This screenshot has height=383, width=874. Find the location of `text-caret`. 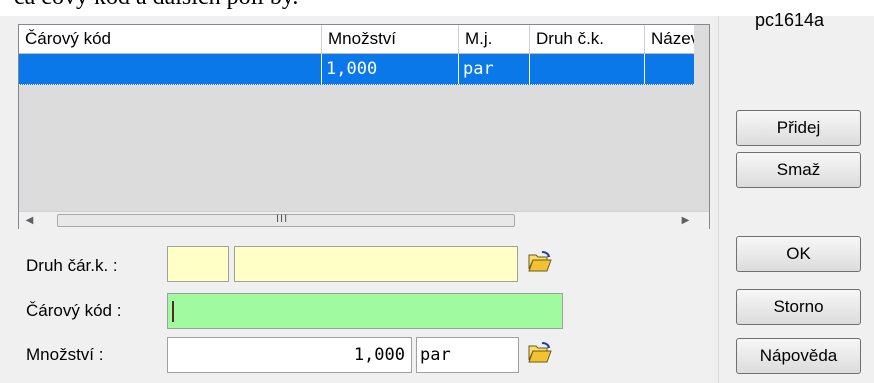

text-caret is located at coordinates (173, 311).